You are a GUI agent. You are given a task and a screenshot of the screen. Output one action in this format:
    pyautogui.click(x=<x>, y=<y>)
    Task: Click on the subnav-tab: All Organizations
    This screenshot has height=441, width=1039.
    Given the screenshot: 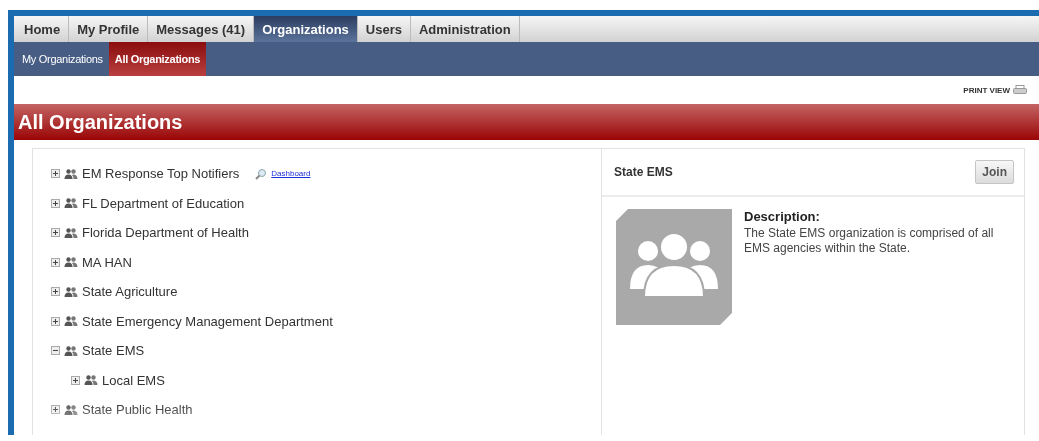 What is the action you would take?
    pyautogui.click(x=157, y=59)
    